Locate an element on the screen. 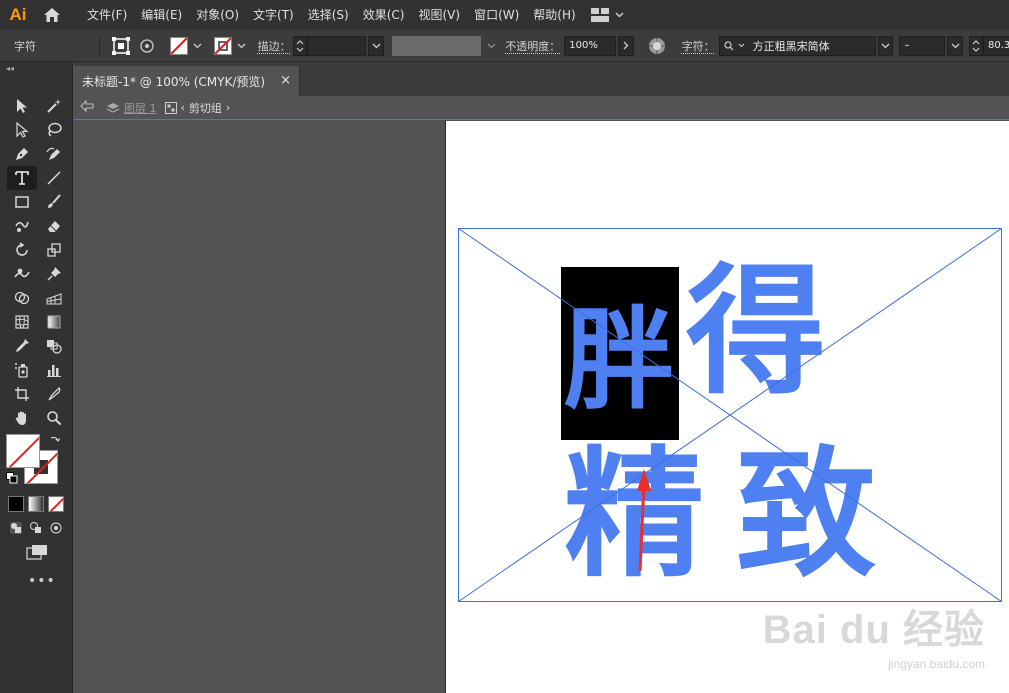 Image resolution: width=1009 pixels, height=693 pixels. slice-tool is located at coordinates (54, 394).